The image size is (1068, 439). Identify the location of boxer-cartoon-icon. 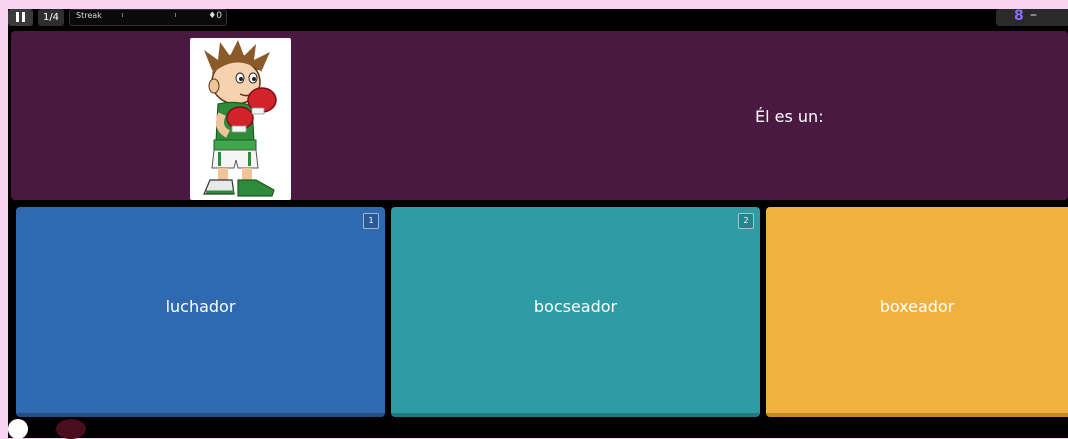
(240, 118).